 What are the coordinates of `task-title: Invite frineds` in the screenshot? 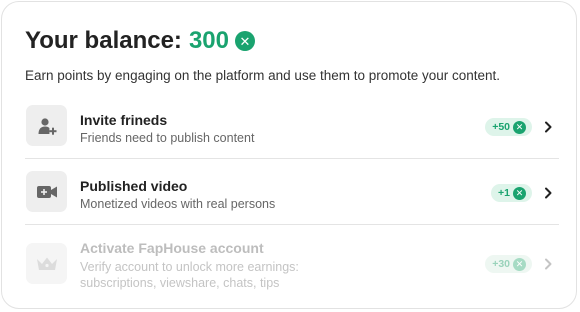 It's located at (124, 120).